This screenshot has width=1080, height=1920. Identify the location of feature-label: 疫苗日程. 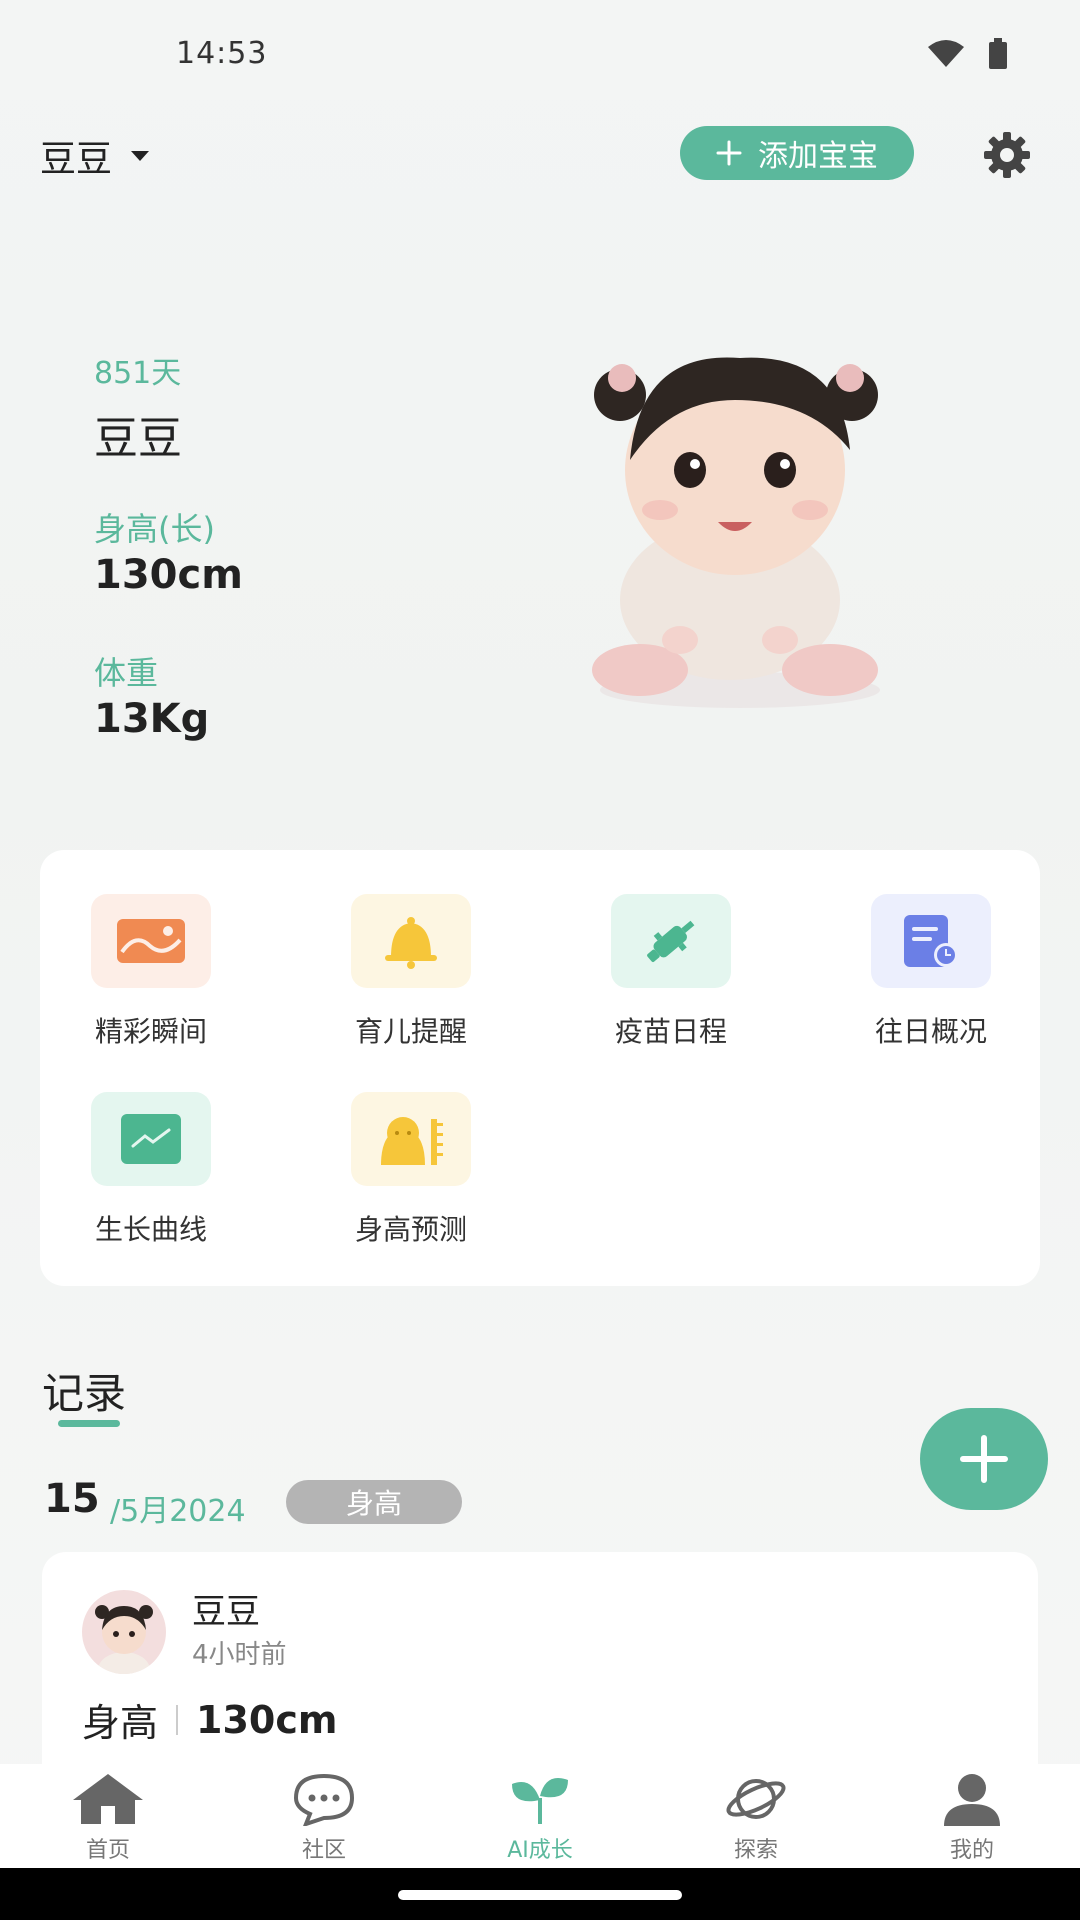
(670, 1031).